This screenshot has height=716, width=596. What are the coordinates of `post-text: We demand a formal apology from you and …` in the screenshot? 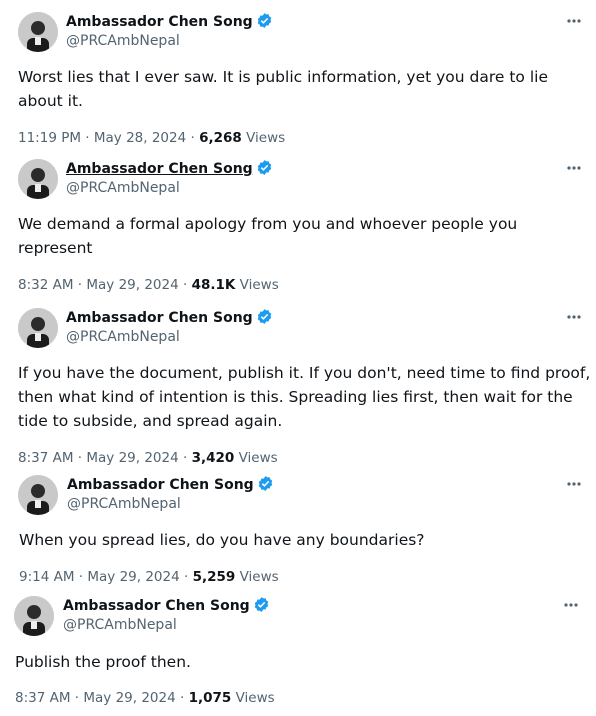 It's located at (268, 236).